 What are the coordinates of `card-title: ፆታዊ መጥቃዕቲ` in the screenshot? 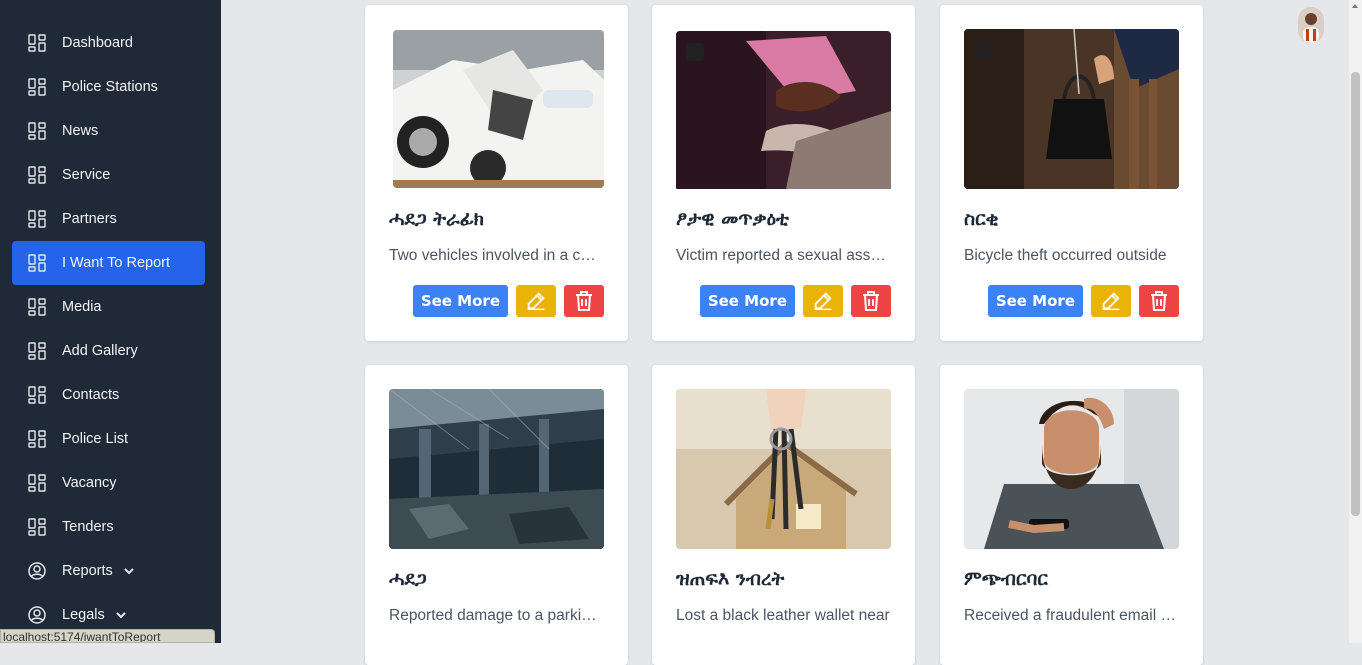 It's located at (732, 219).